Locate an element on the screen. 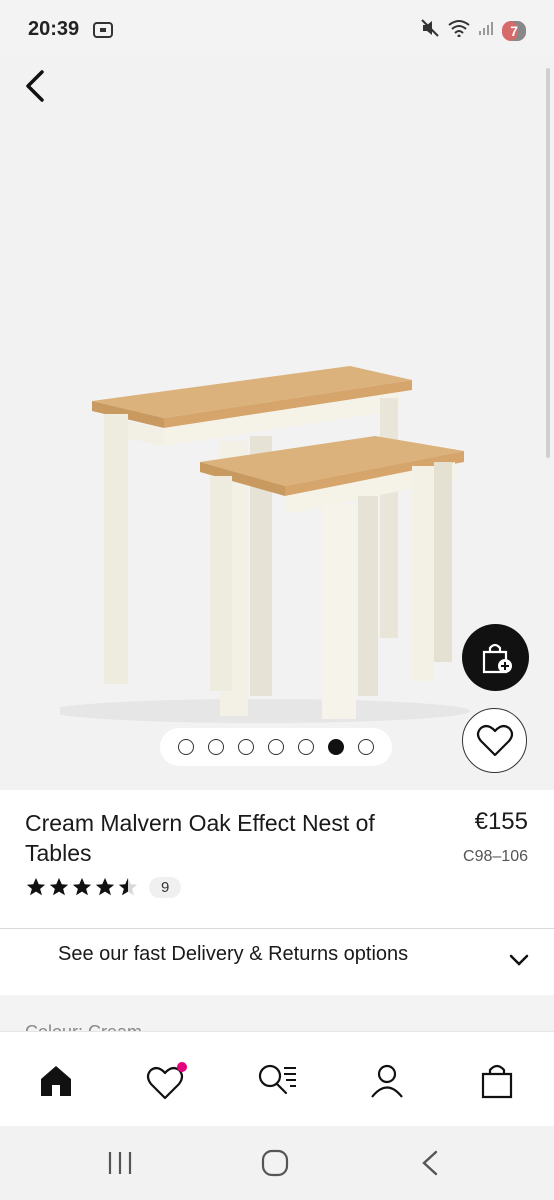 The image size is (554, 1200). signal-icon is located at coordinates (486, 30).